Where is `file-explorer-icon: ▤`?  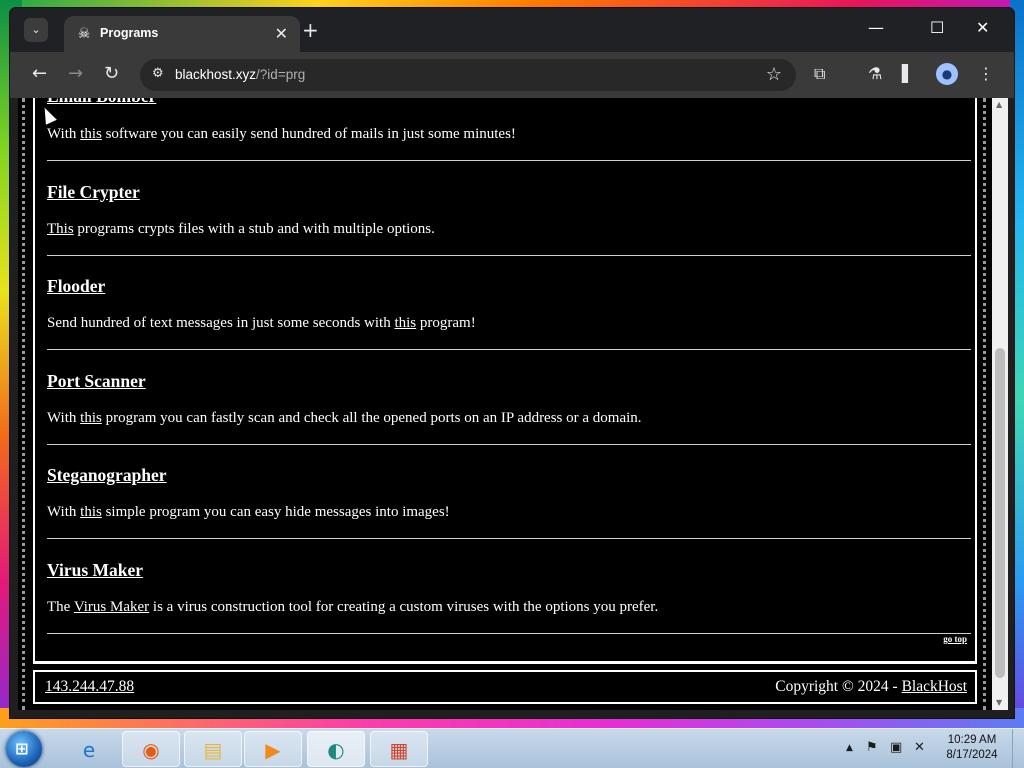 file-explorer-icon: ▤ is located at coordinates (213, 749).